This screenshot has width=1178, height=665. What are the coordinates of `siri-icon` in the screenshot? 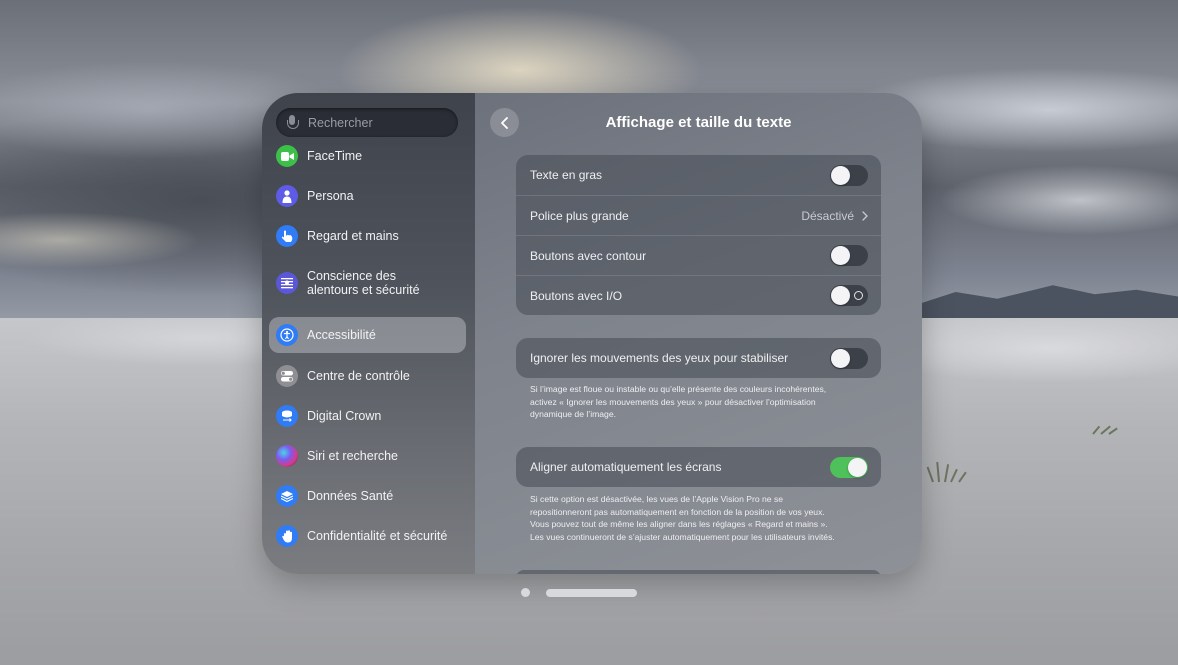 It's located at (287, 456).